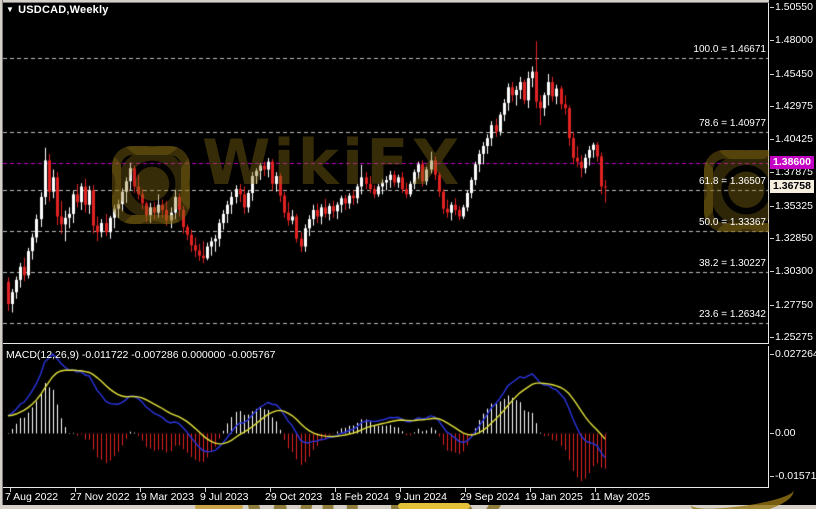 The width and height of the screenshot is (816, 509). I want to click on fib-level-label: 78.6 = 1.40977, so click(732, 123).